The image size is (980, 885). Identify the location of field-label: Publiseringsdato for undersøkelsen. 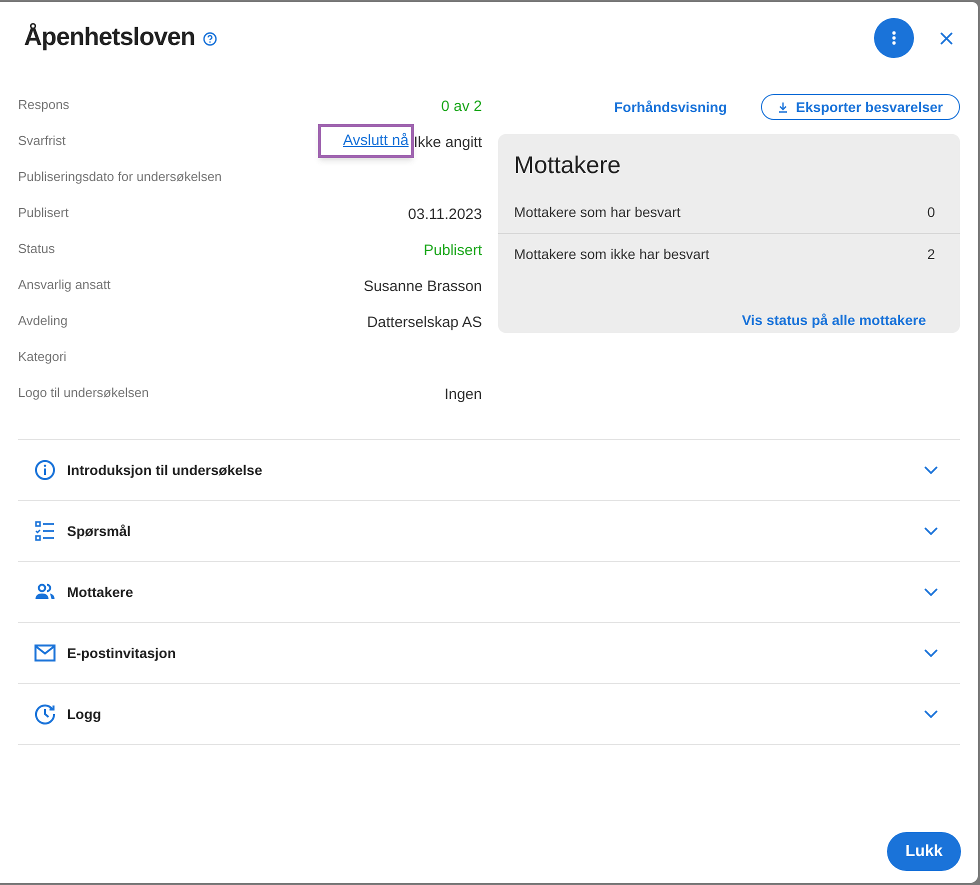
(120, 177).